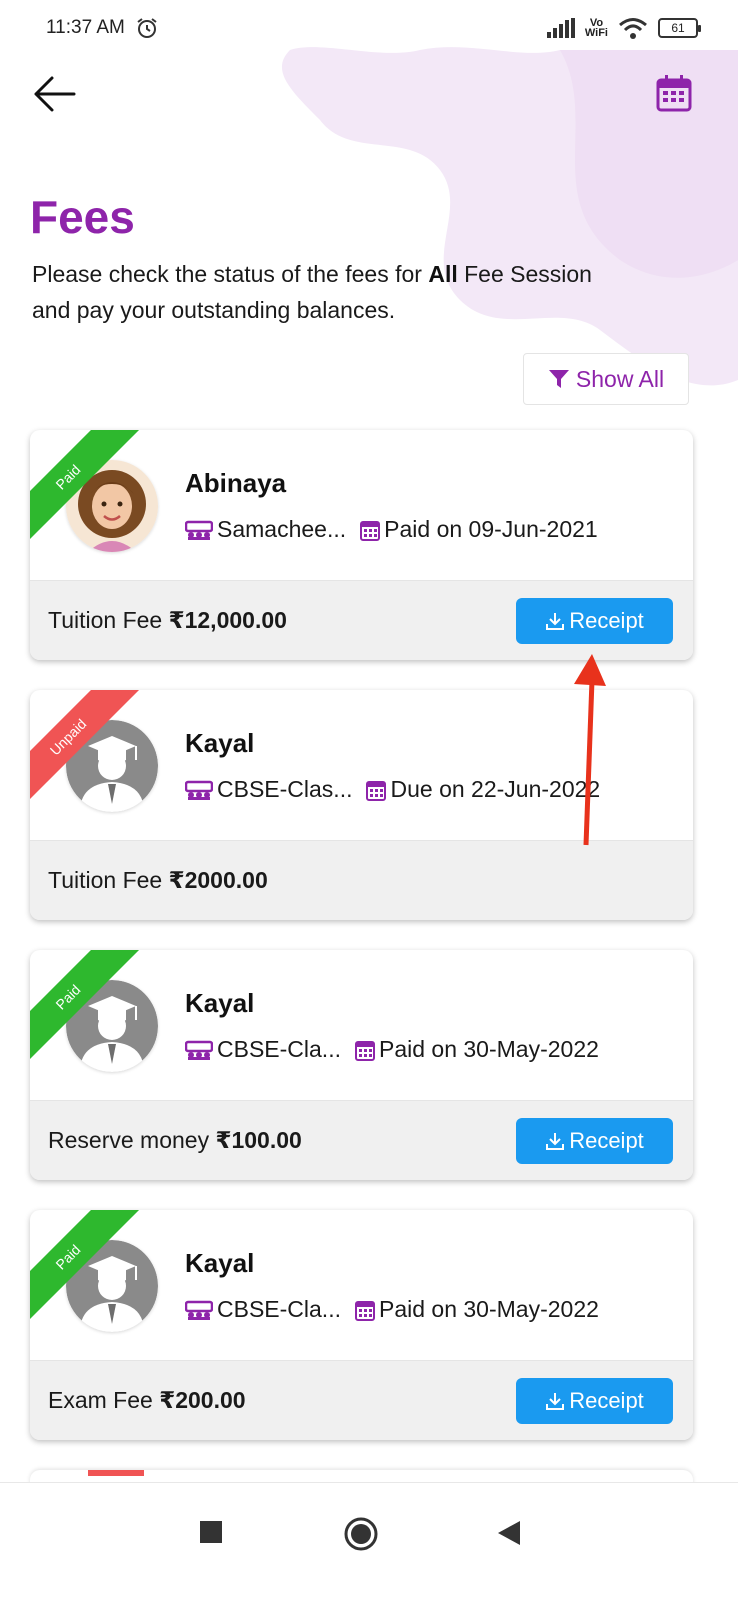 This screenshot has width=738, height=1600. What do you see at coordinates (87, 750) in the screenshot?
I see `status-ribbon-label: Unpaid` at bounding box center [87, 750].